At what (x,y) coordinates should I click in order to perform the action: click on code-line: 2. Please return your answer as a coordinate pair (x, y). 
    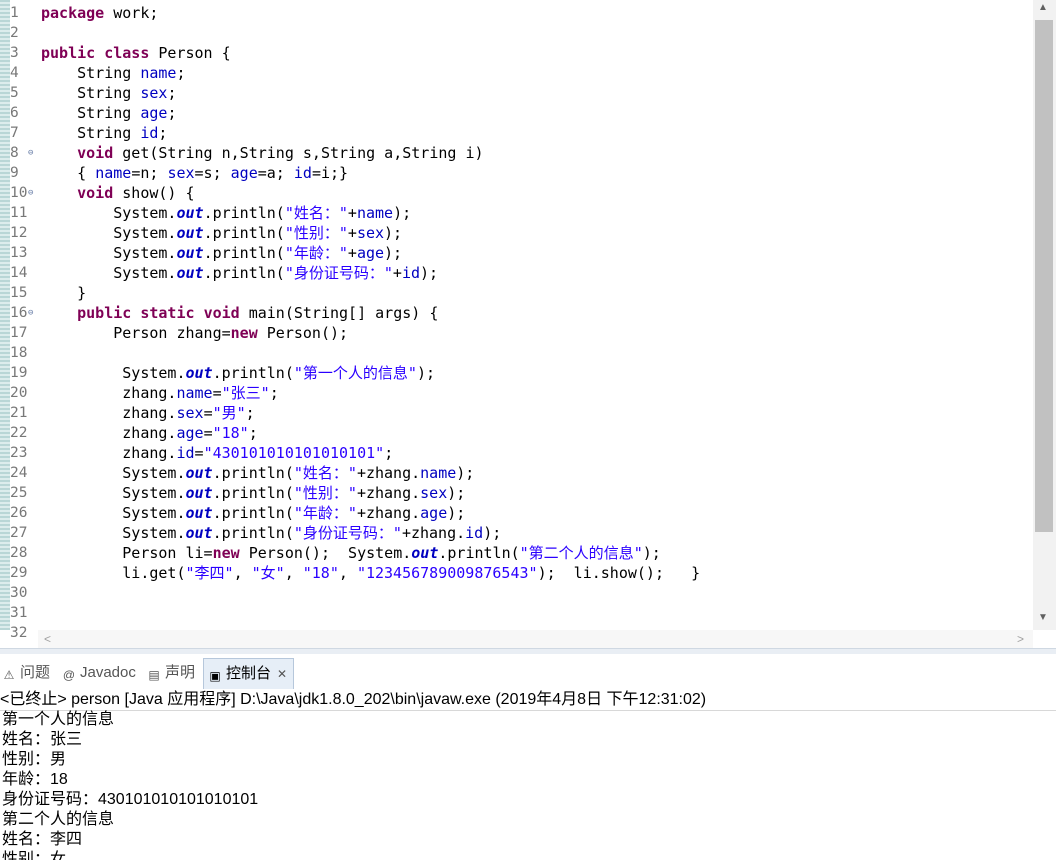
    Looking at the image, I should click on (516, 33).